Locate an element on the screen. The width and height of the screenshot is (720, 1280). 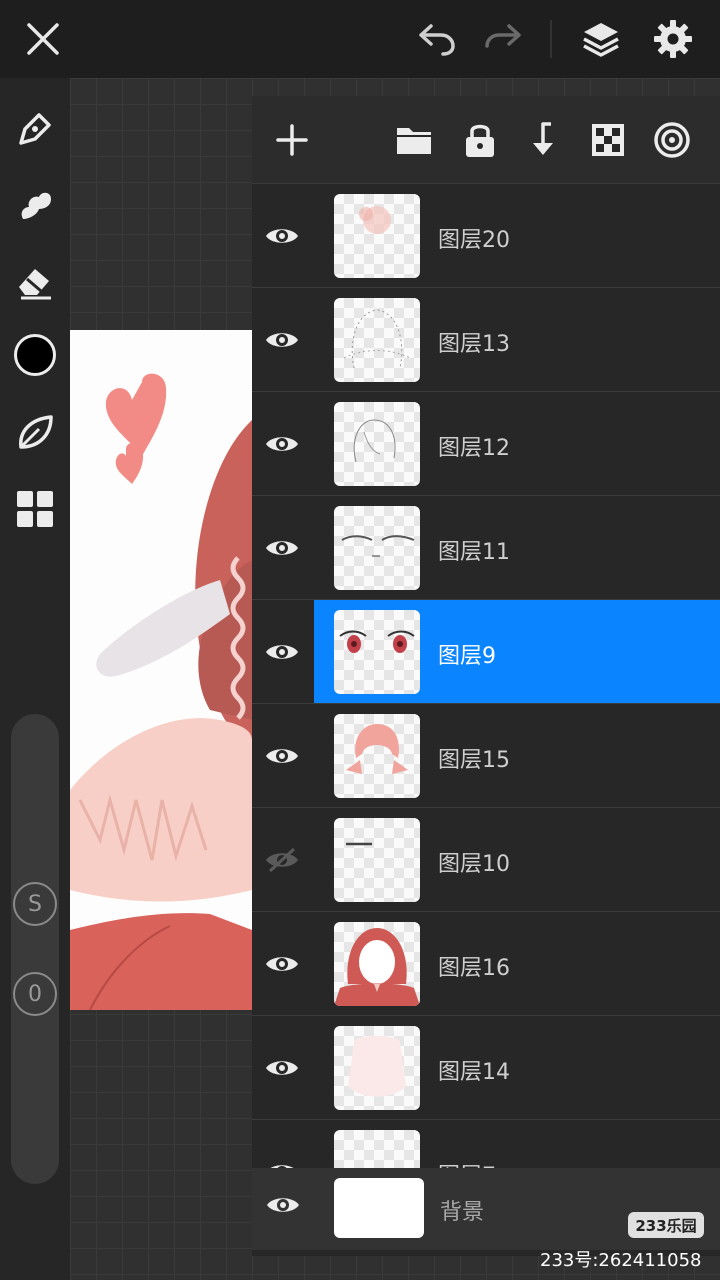
layer-row-selected: 图层9 is located at coordinates (486, 652).